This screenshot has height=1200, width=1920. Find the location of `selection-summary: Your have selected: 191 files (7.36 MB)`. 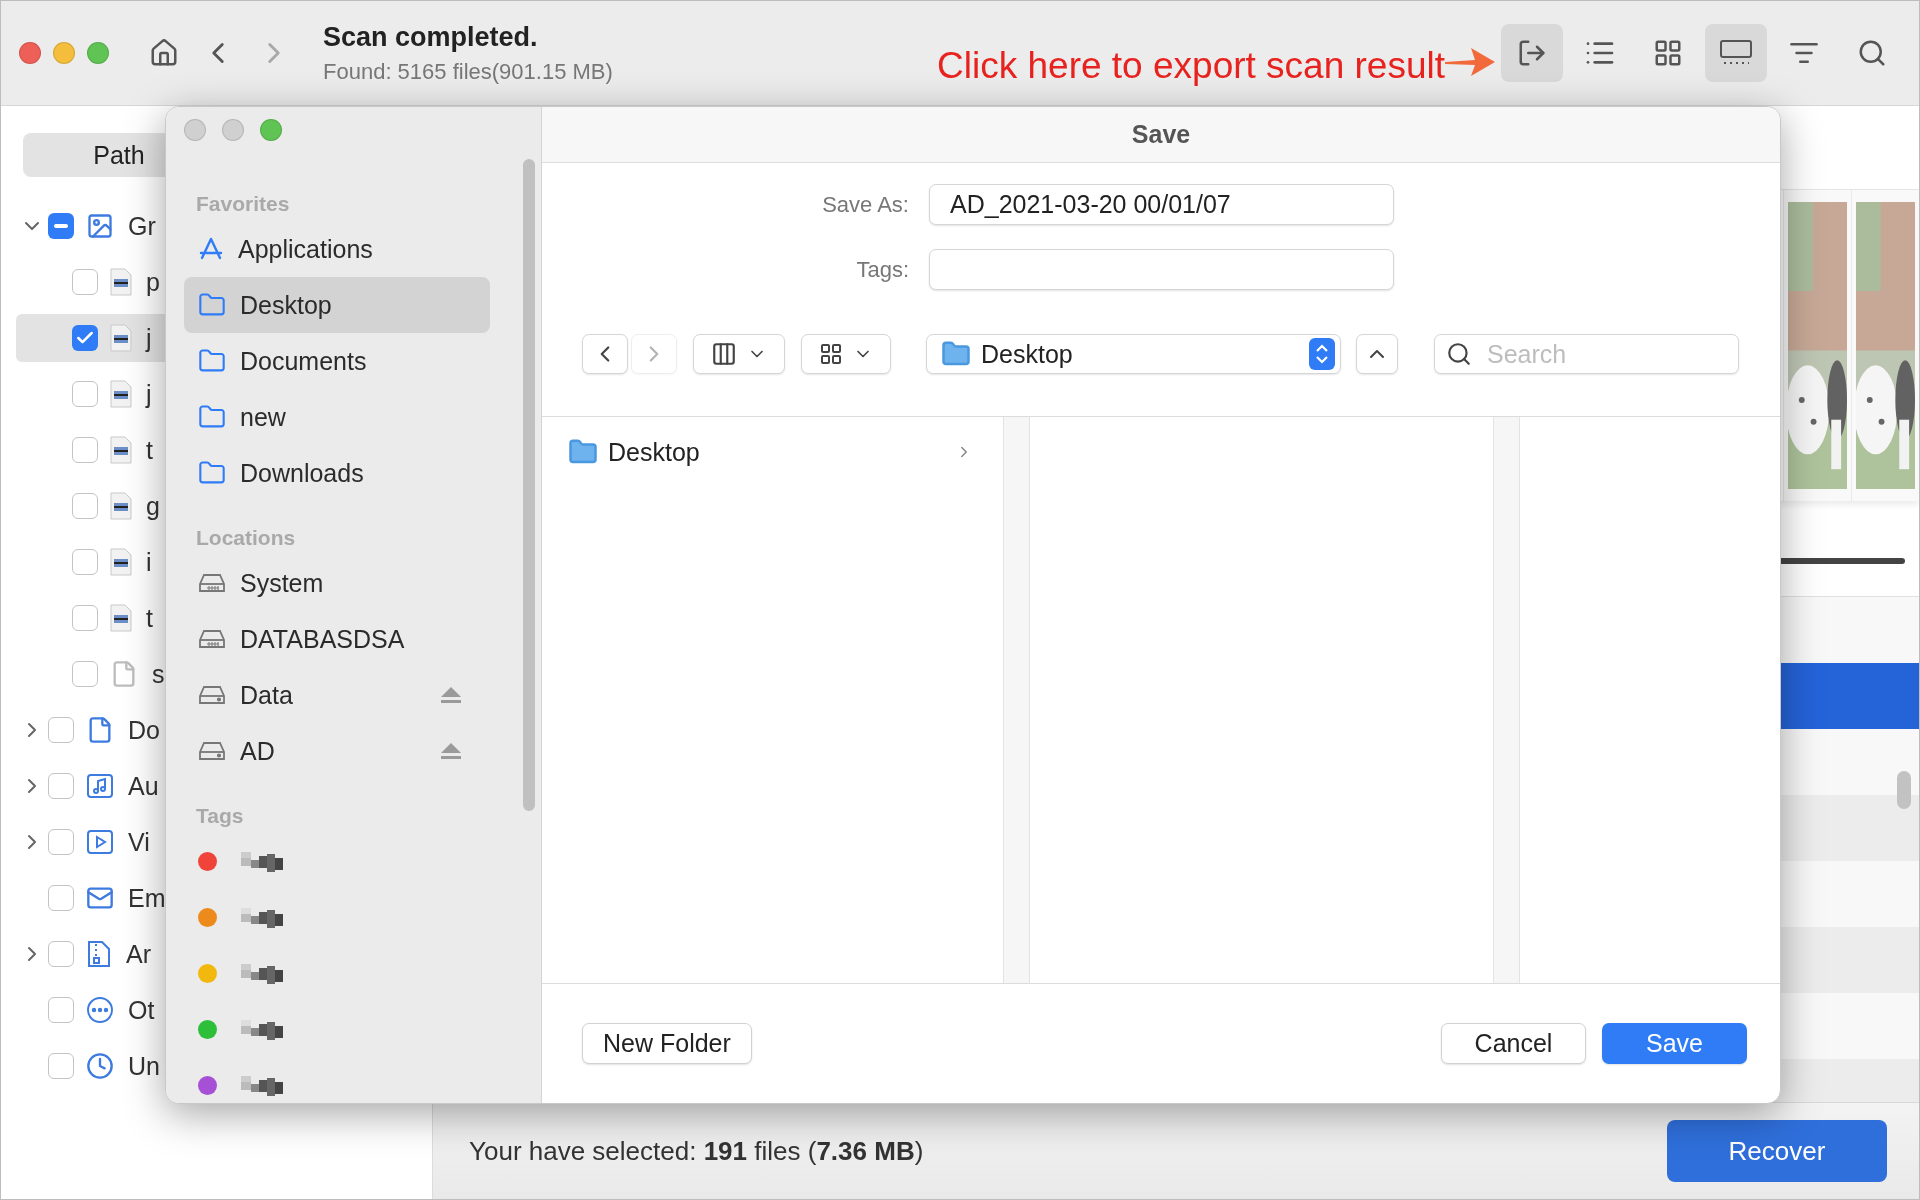

selection-summary: Your have selected: 191 files (7.36 MB) is located at coordinates (696, 1151).